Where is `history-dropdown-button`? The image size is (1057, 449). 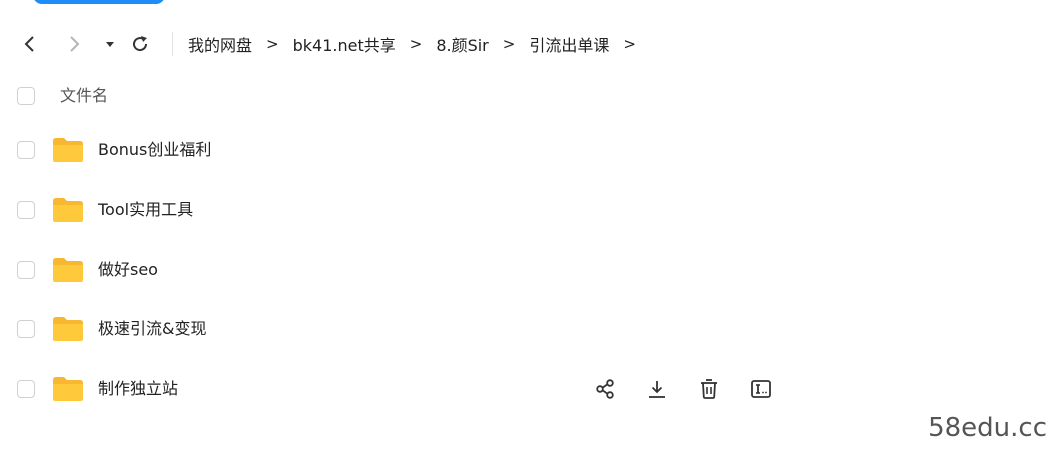
history-dropdown-button is located at coordinates (110, 44).